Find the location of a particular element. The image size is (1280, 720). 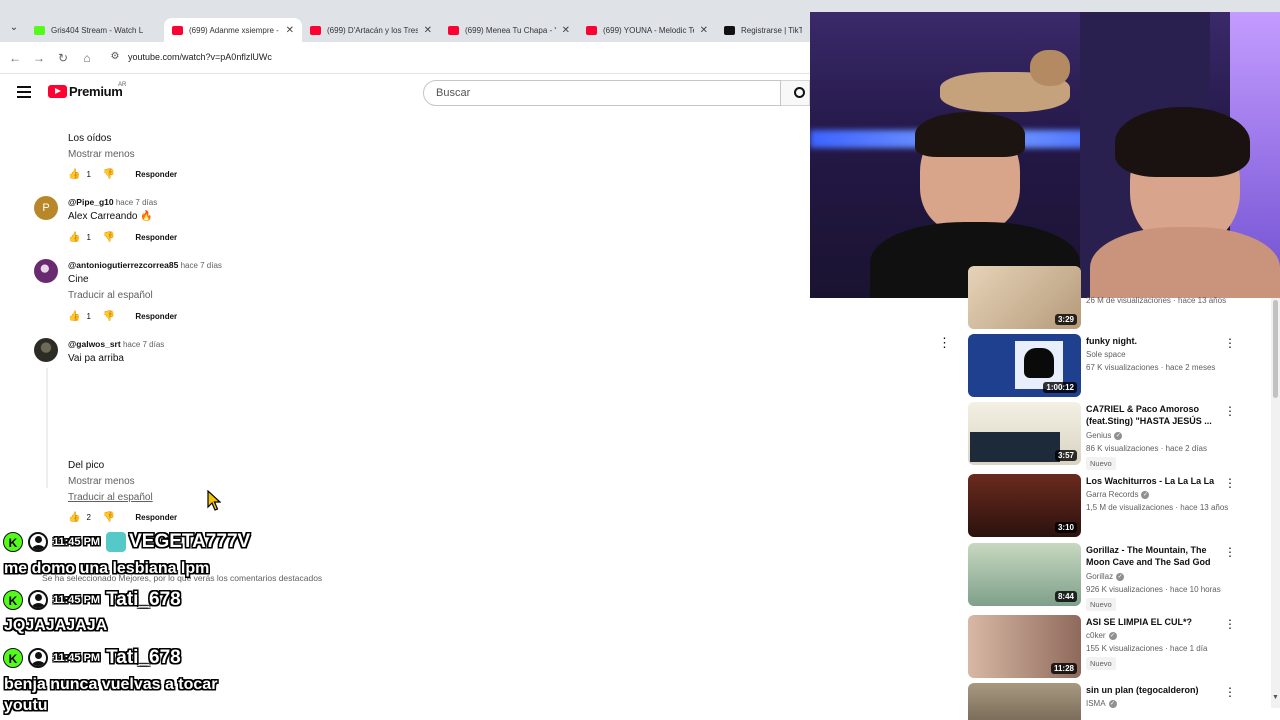

video-stats: 155 K visualizaciones · hace 1 día is located at coordinates (1147, 648).